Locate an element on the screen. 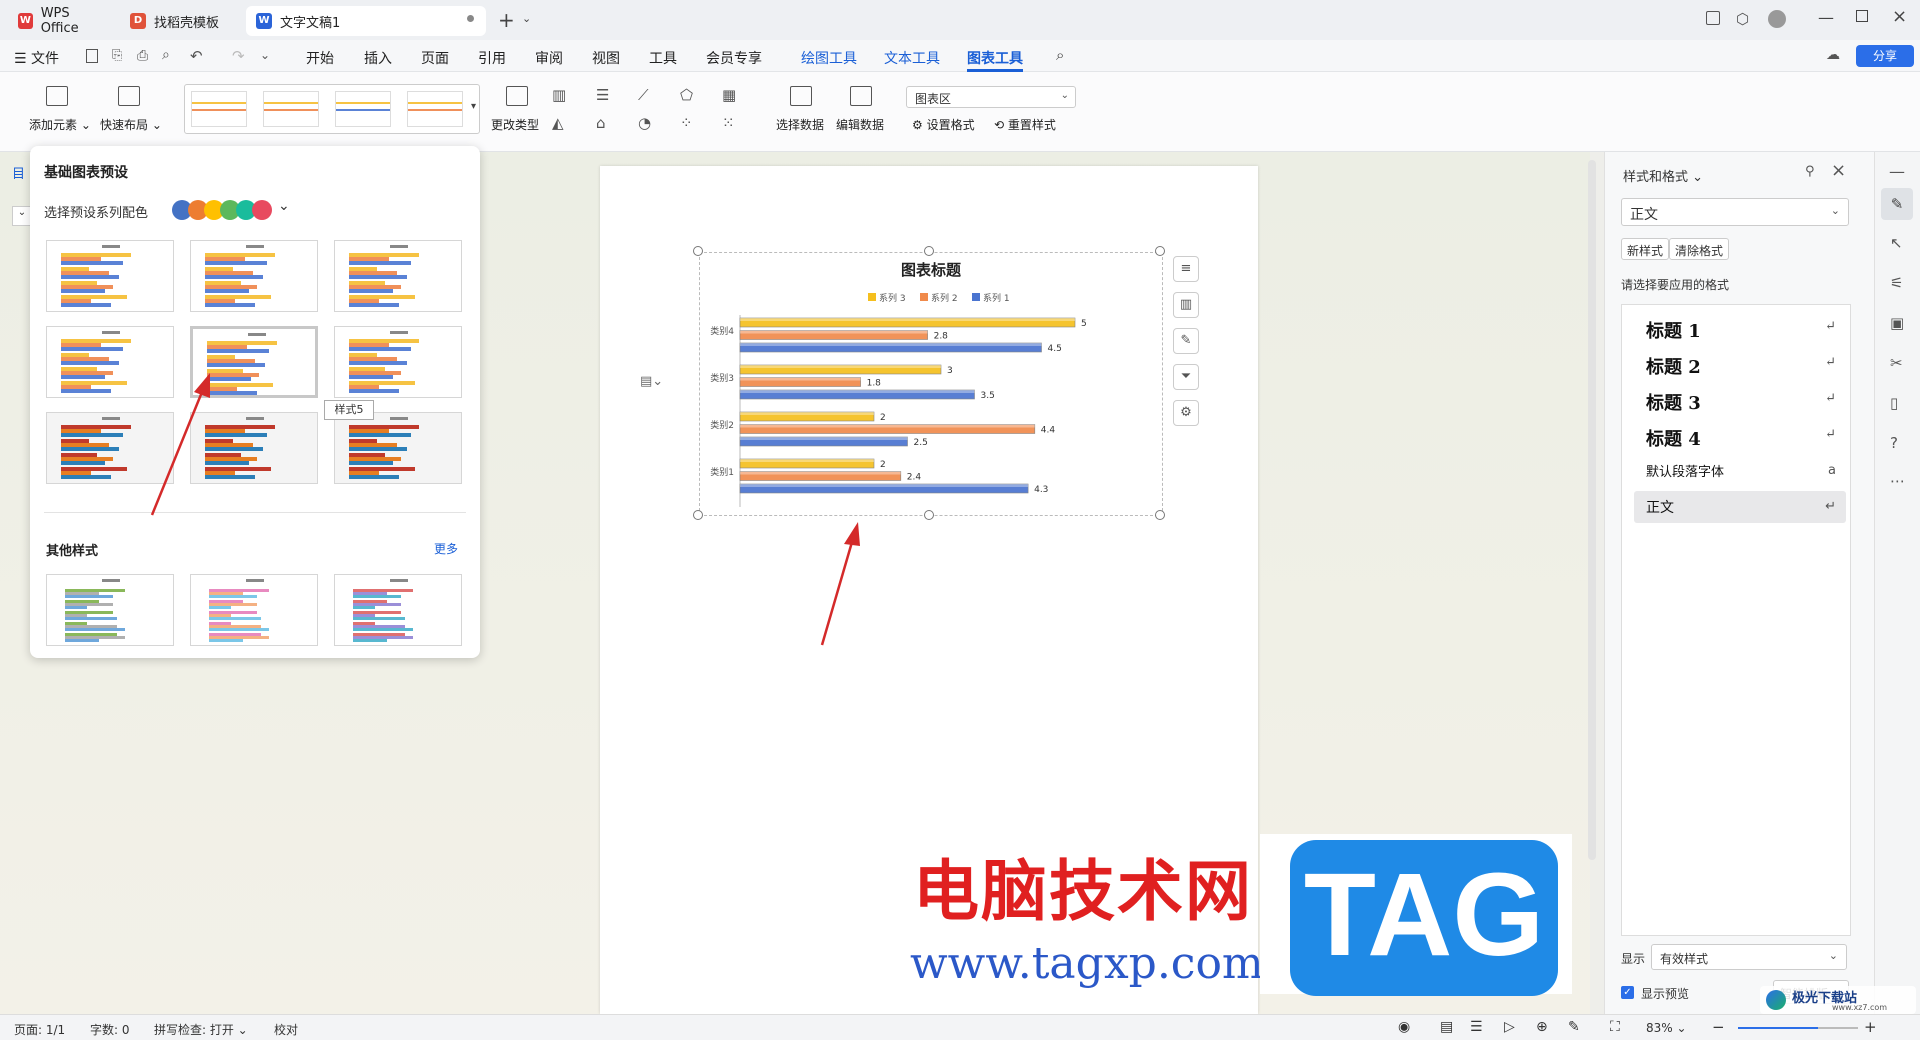  chart-element-select: 图表区 ⌄ is located at coordinates (991, 97).